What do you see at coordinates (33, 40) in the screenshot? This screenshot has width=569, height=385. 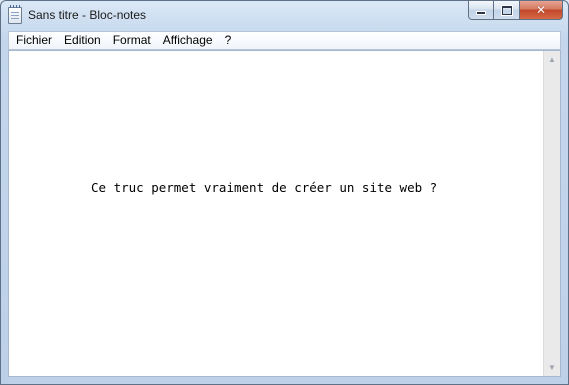 I see `menu-fichier: Fichier` at bounding box center [33, 40].